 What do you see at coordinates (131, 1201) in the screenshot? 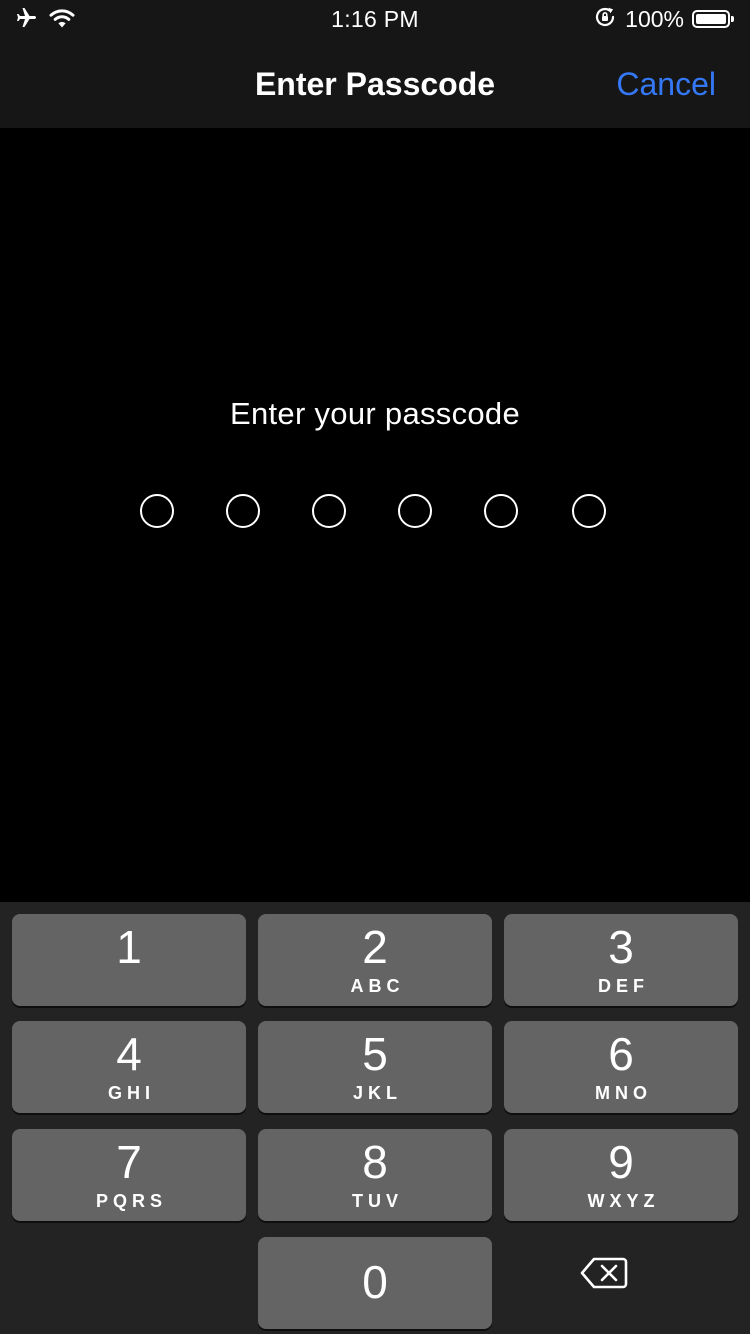
I see `key-letters: PQRS` at bounding box center [131, 1201].